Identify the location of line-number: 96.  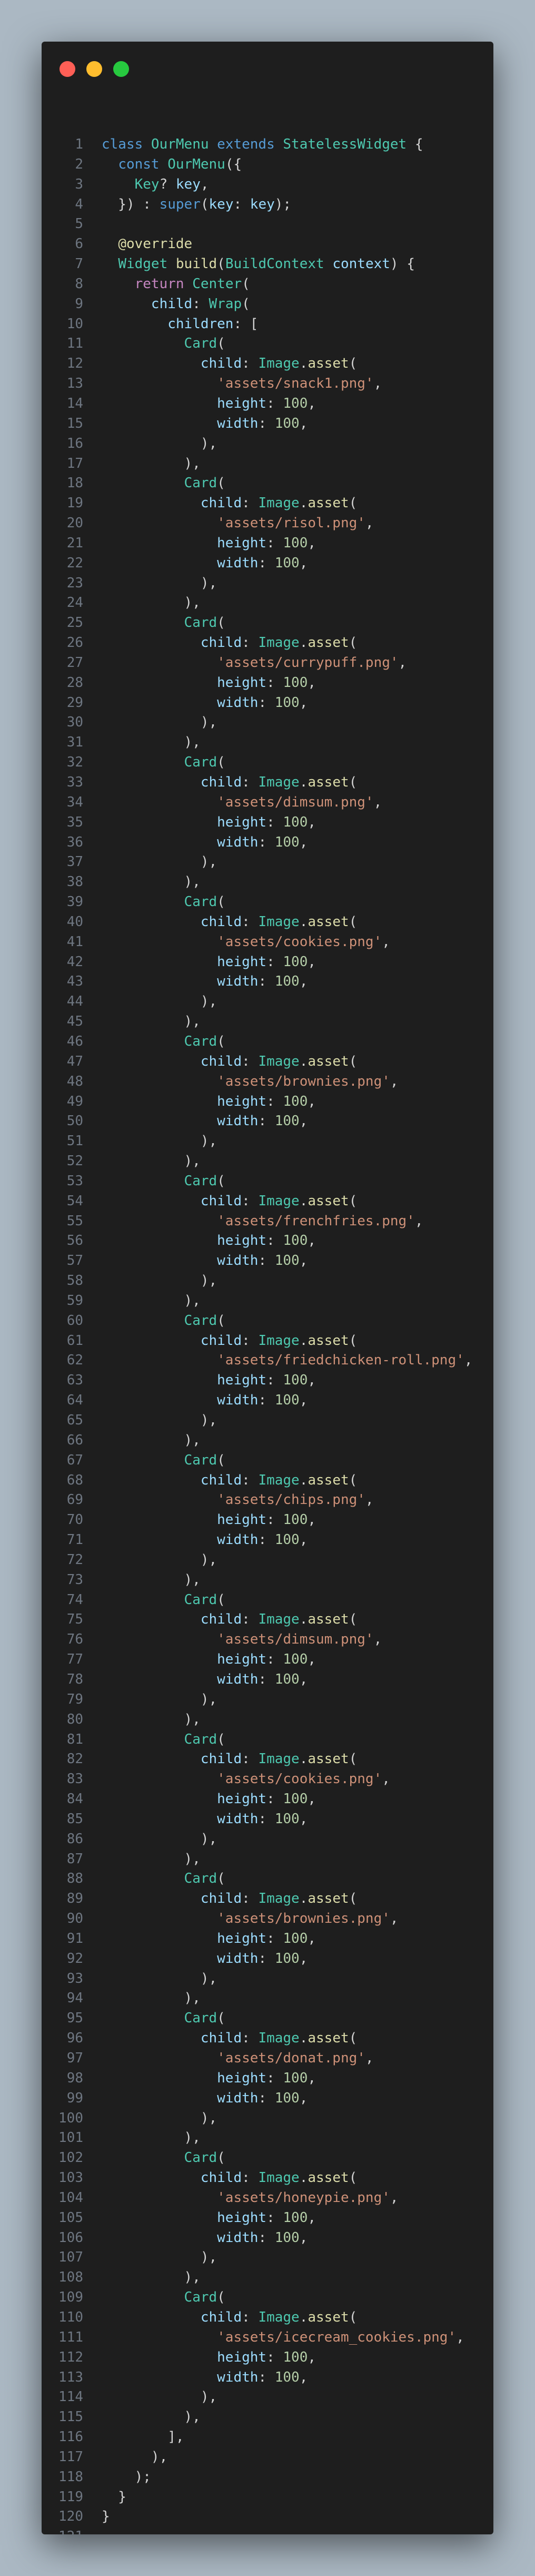
(74, 2038).